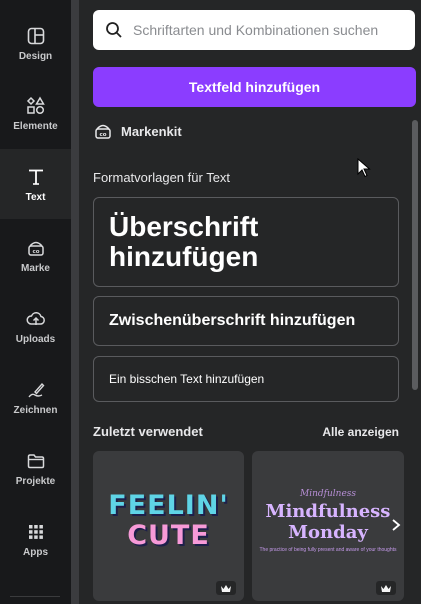  What do you see at coordinates (36, 36) in the screenshot?
I see `layout-icon` at bounding box center [36, 36].